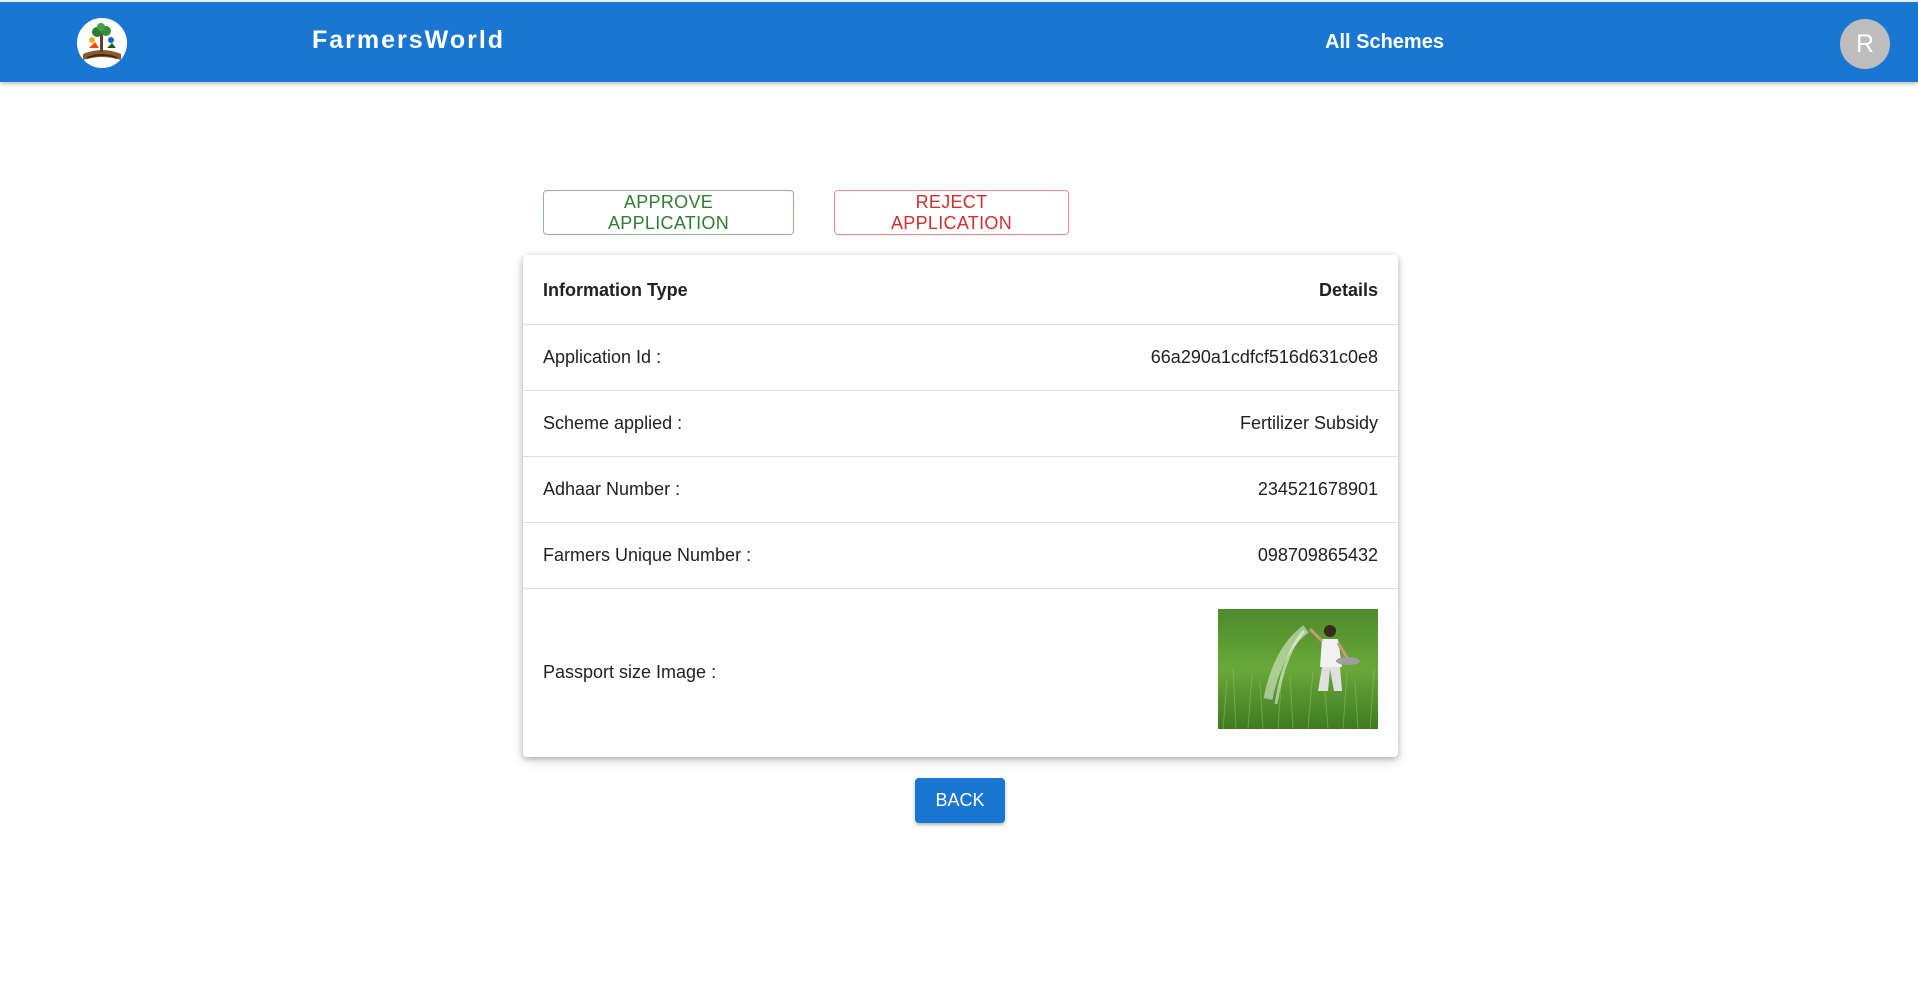 The height and width of the screenshot is (990, 1918). What do you see at coordinates (960, 673) in the screenshot?
I see `table-row-passport-image: Passport size Image :` at bounding box center [960, 673].